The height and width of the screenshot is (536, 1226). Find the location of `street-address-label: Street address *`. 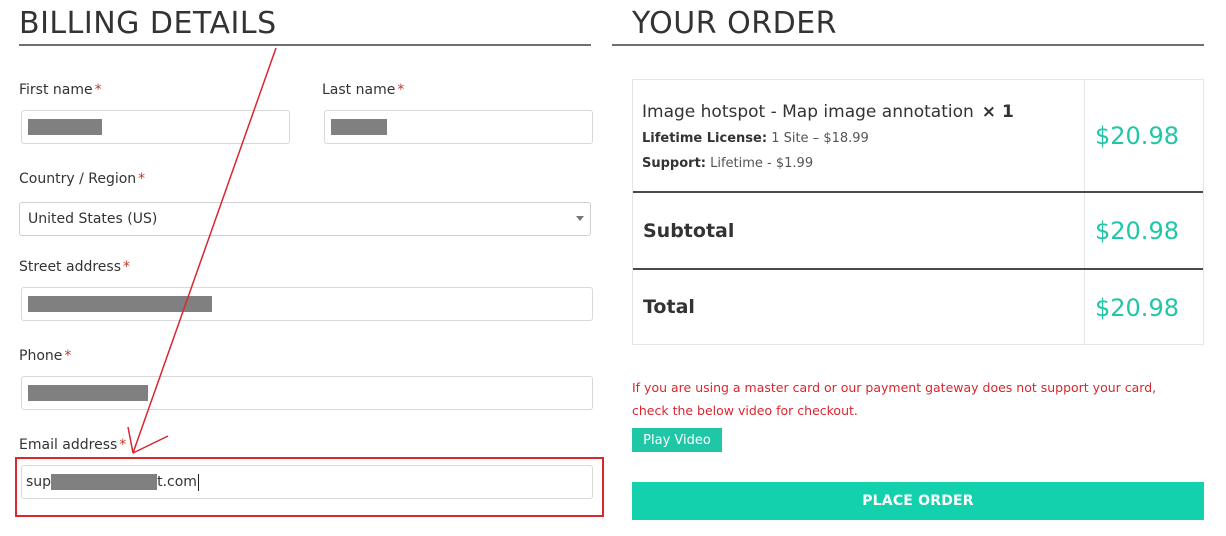

street-address-label: Street address * is located at coordinates (74, 267).